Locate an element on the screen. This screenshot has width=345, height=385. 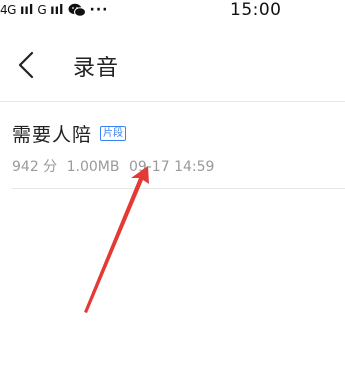
page-title: 录音 is located at coordinates (96, 68).